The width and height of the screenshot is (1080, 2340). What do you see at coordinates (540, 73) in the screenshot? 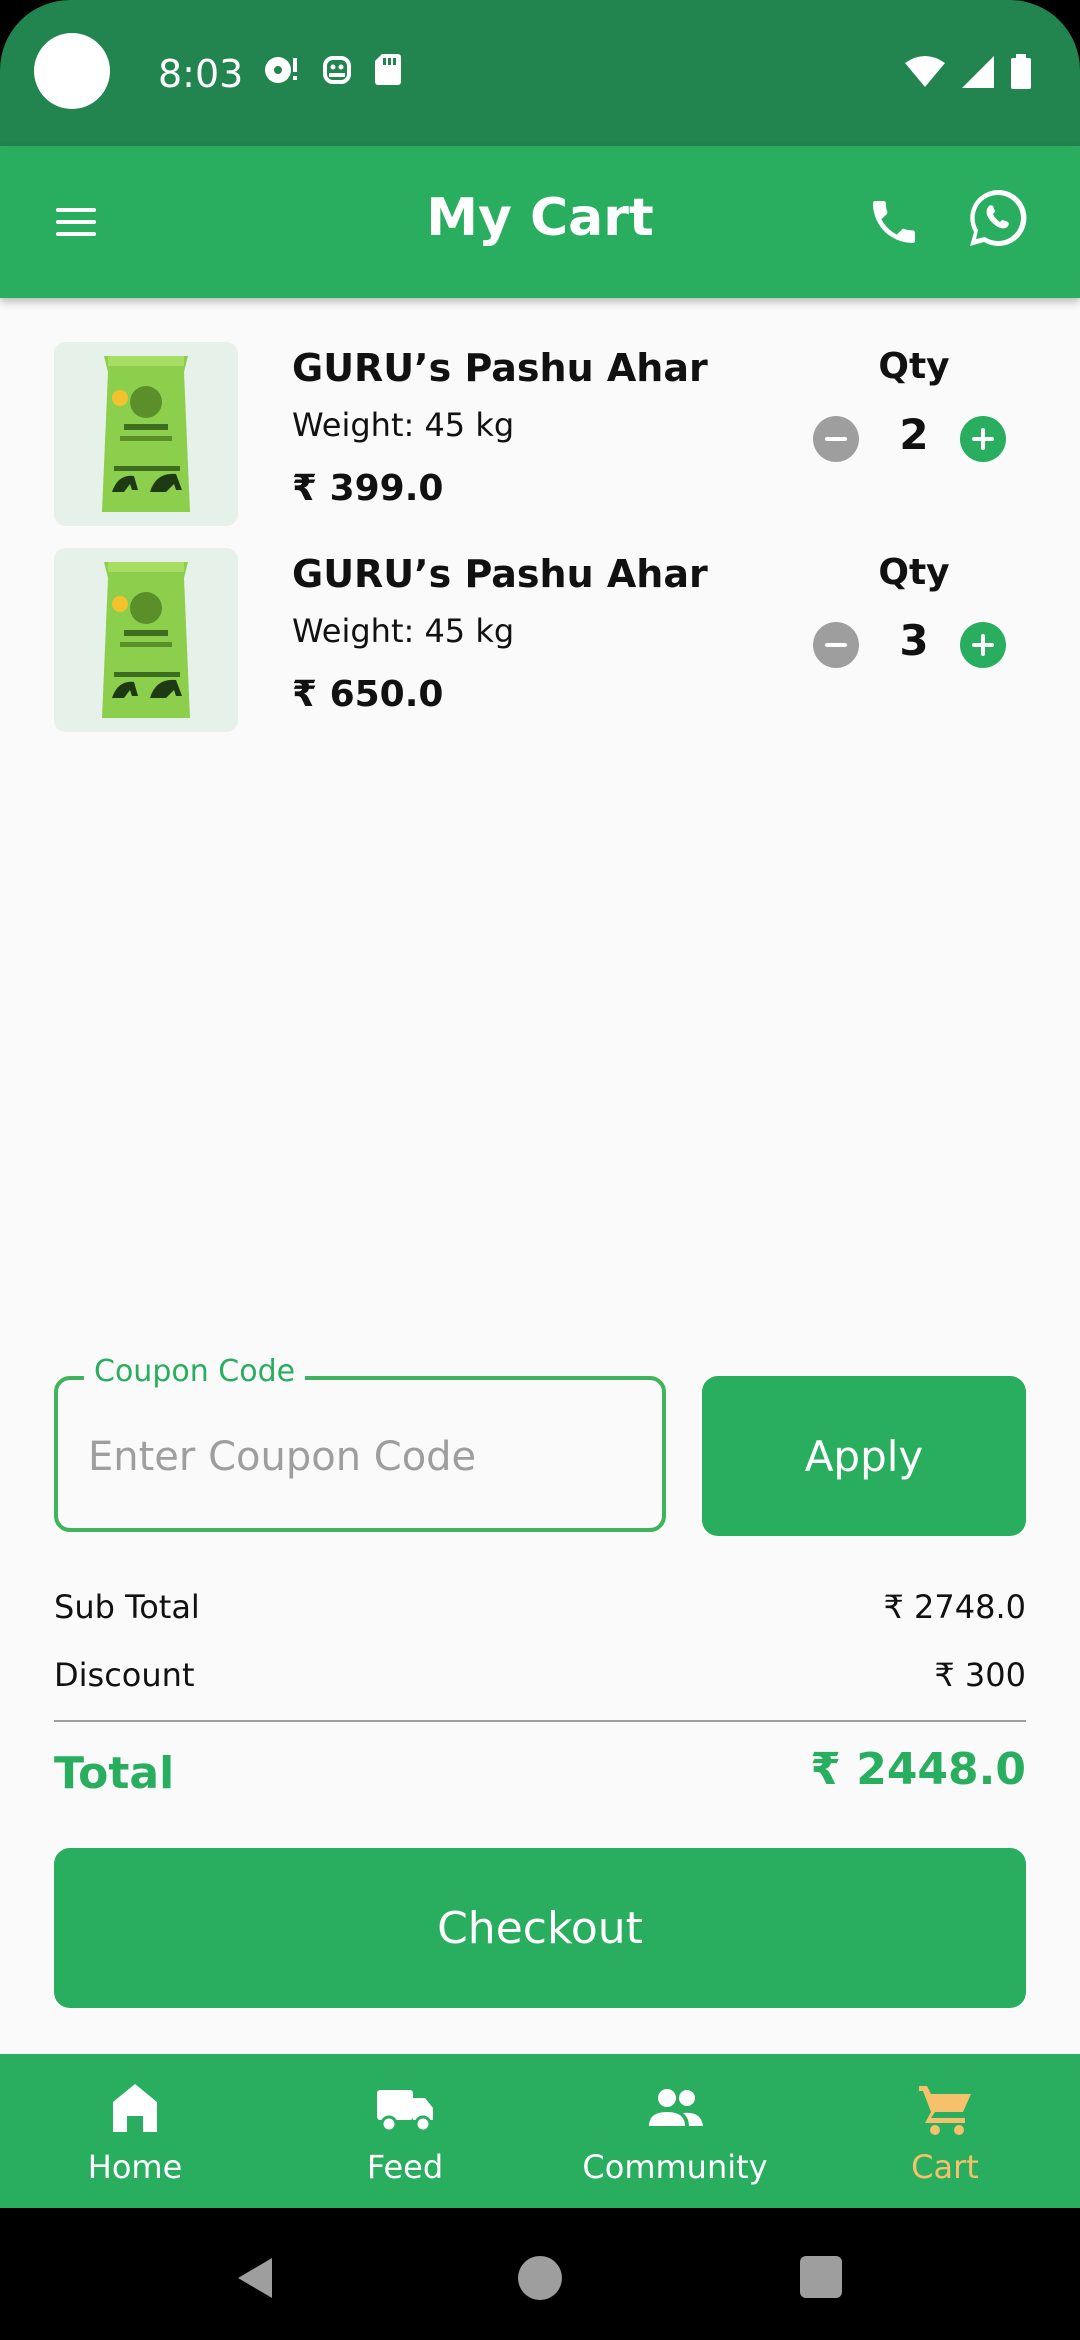
I see `status-bar: 8:03` at bounding box center [540, 73].